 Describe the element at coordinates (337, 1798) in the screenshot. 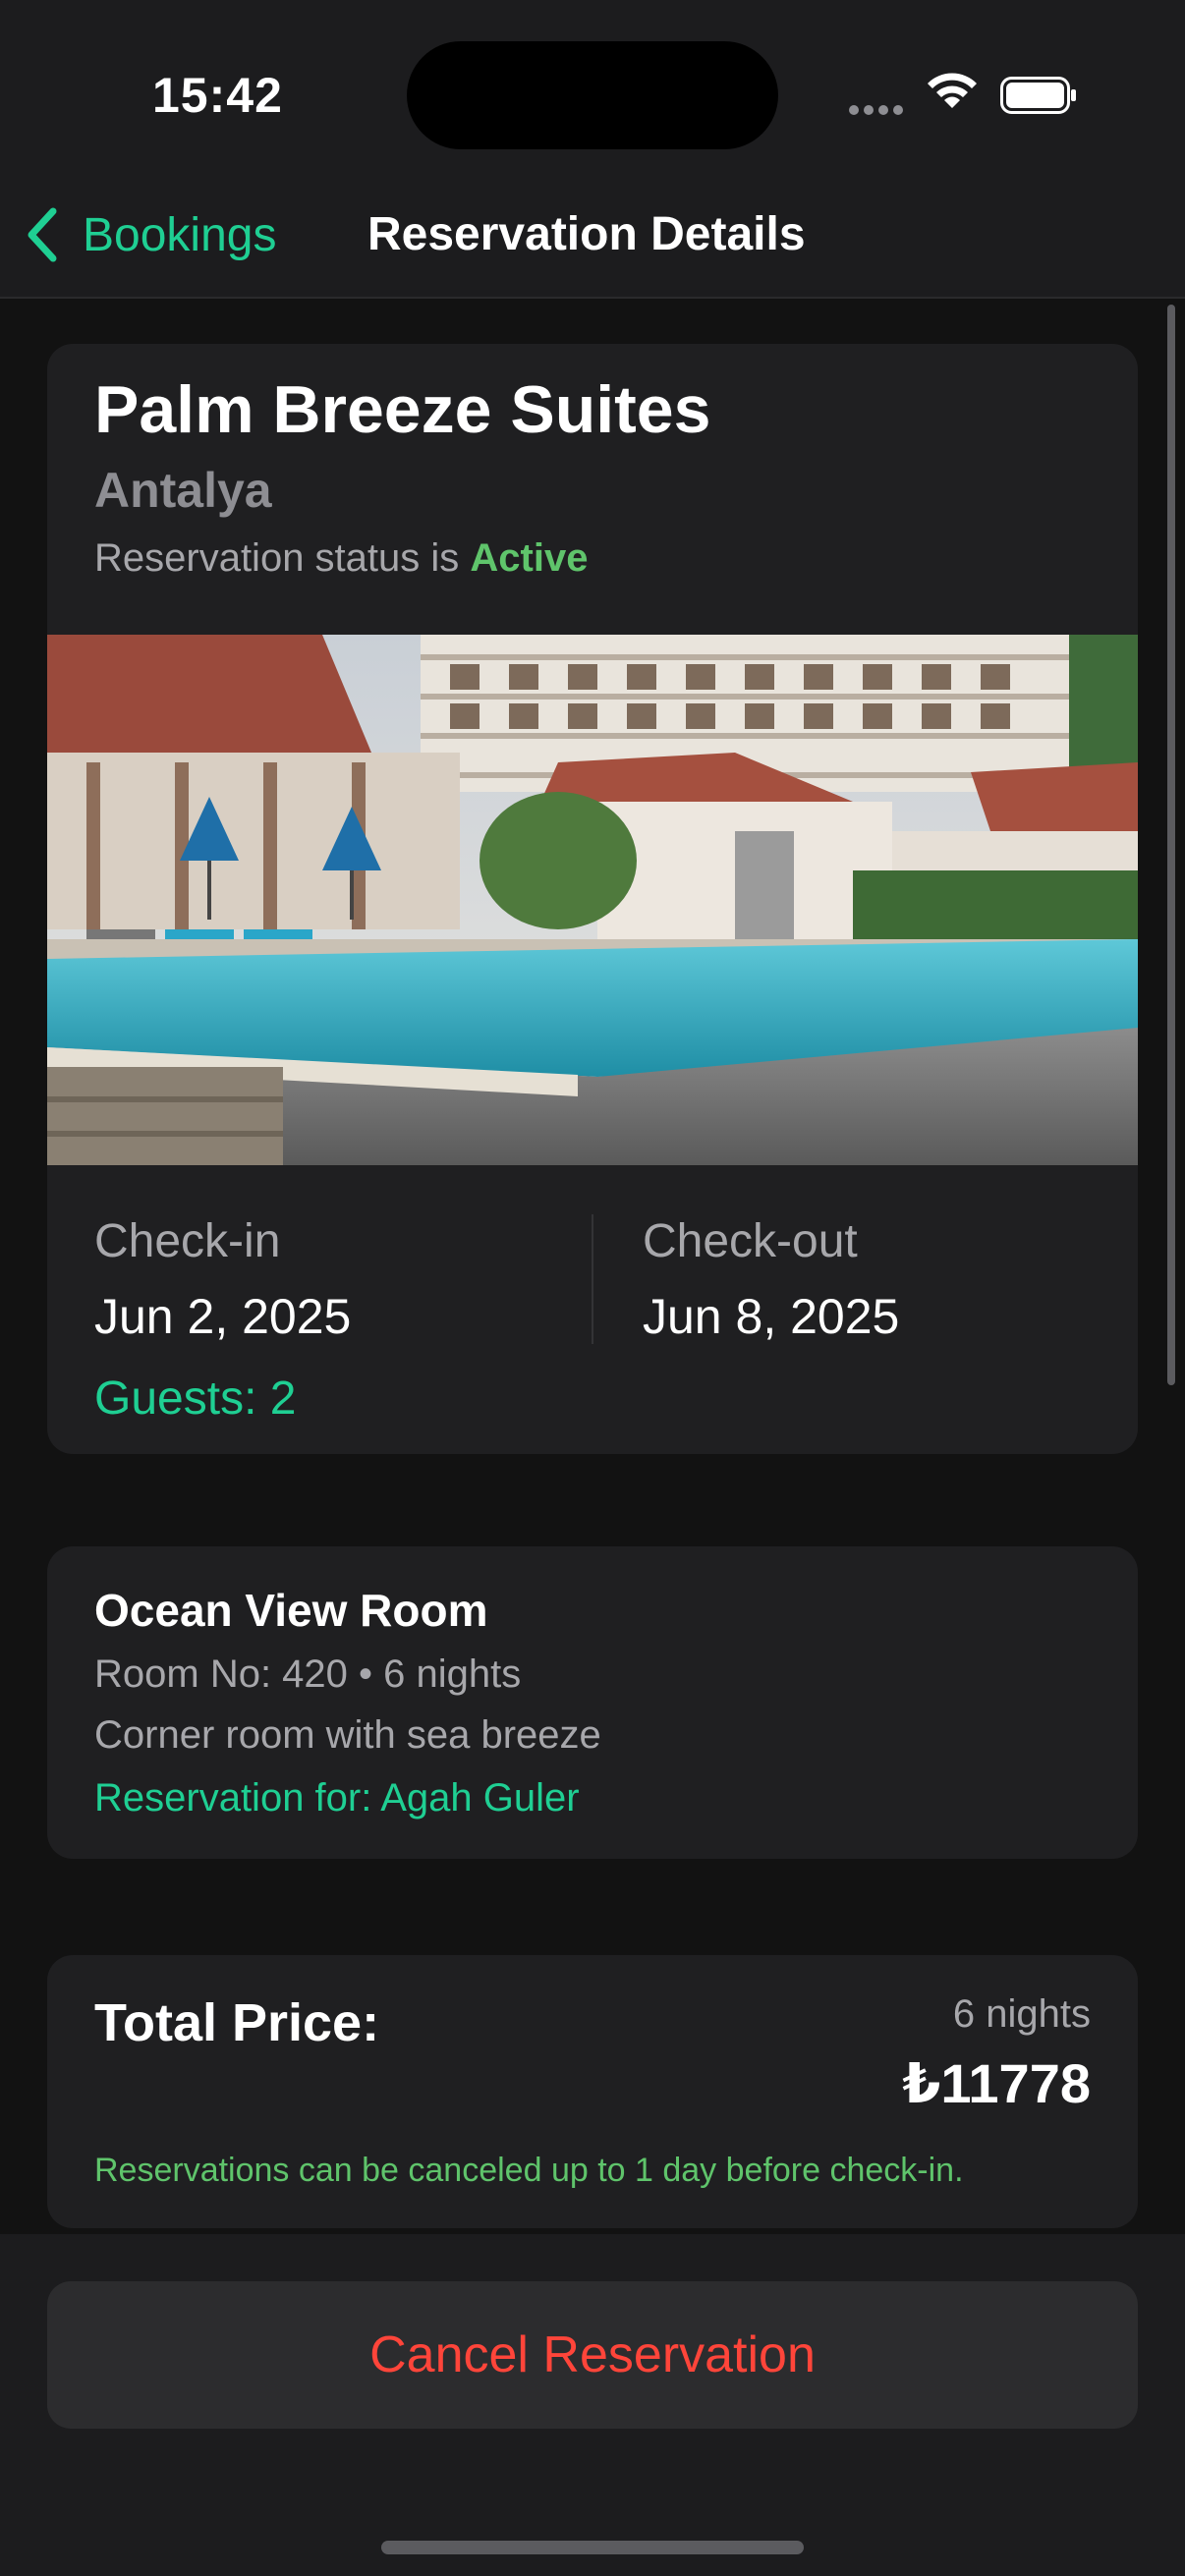

I see `reservation-guest-name: Reservation for: Agah Guler` at that location.